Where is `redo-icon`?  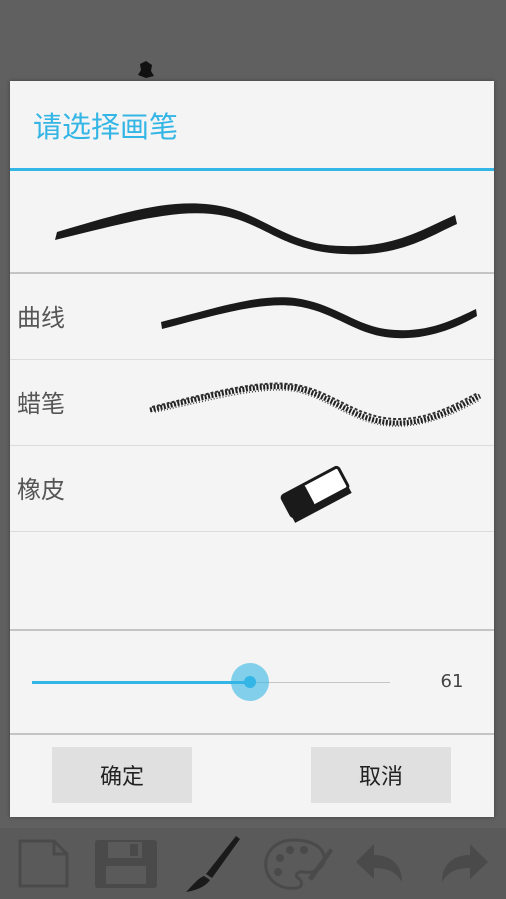 redo-icon is located at coordinates (465, 863).